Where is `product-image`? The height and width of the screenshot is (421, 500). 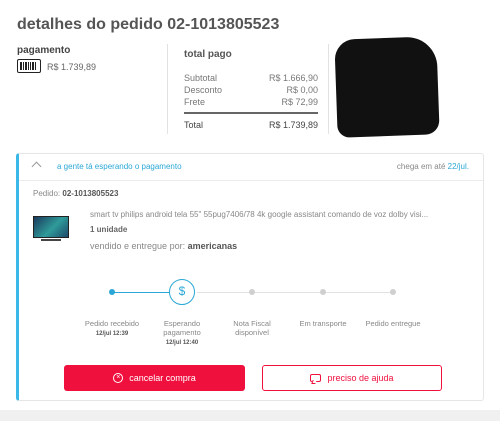
product-image is located at coordinates (51, 229).